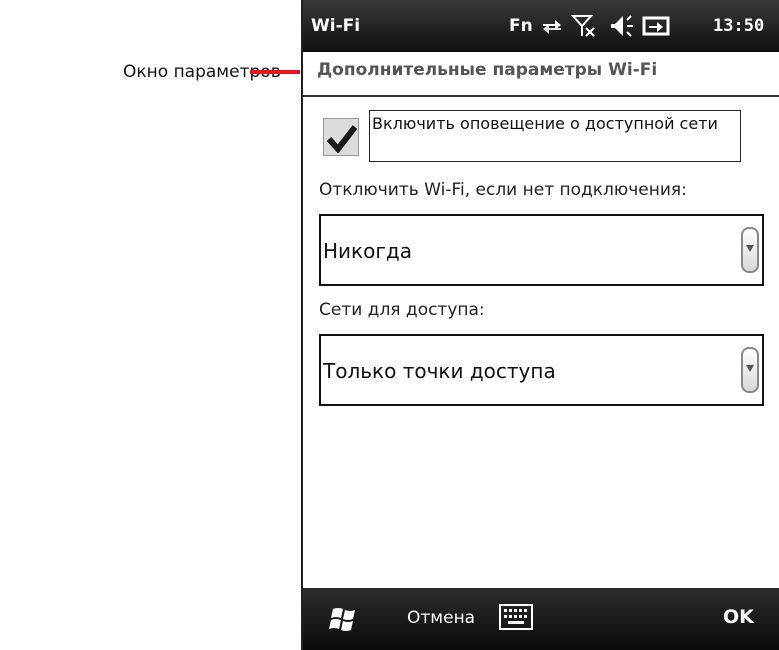 The image size is (779, 650). What do you see at coordinates (540, 619) in the screenshot?
I see `soft-key-bar: Отмена OK` at bounding box center [540, 619].